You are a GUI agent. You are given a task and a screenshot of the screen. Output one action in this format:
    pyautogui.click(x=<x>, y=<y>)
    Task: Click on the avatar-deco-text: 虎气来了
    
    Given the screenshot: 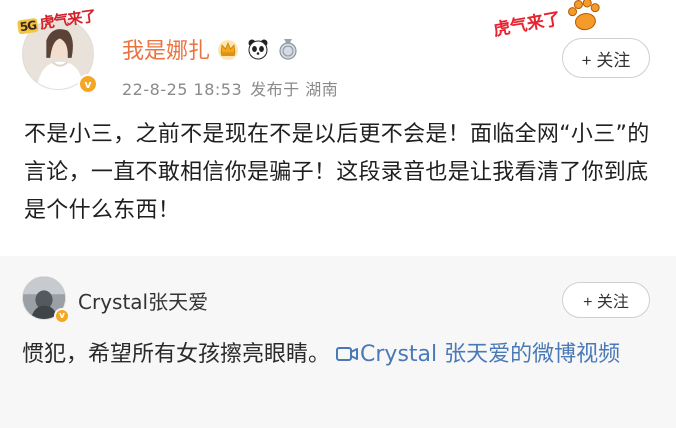 What is the action you would take?
    pyautogui.click(x=67, y=19)
    